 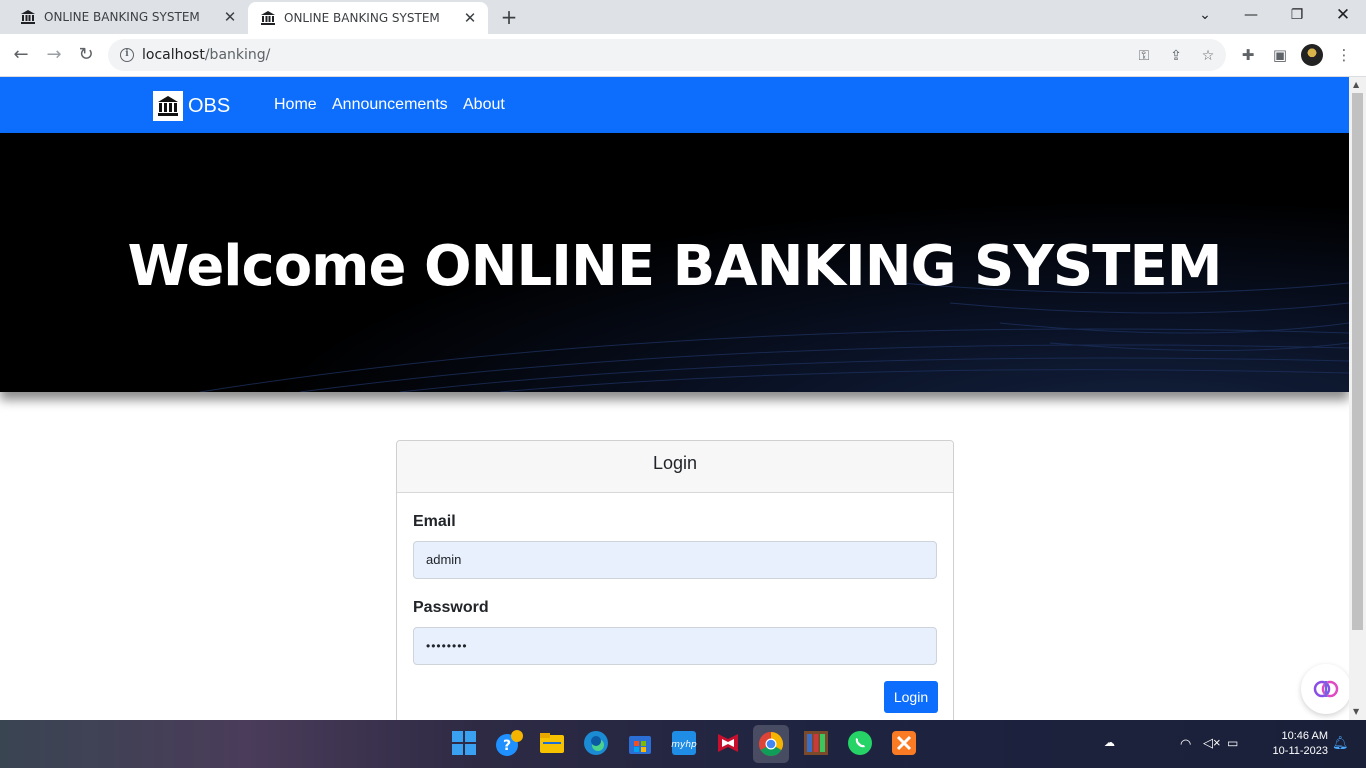 I want to click on file-explorer-icon, so click(x=552, y=743).